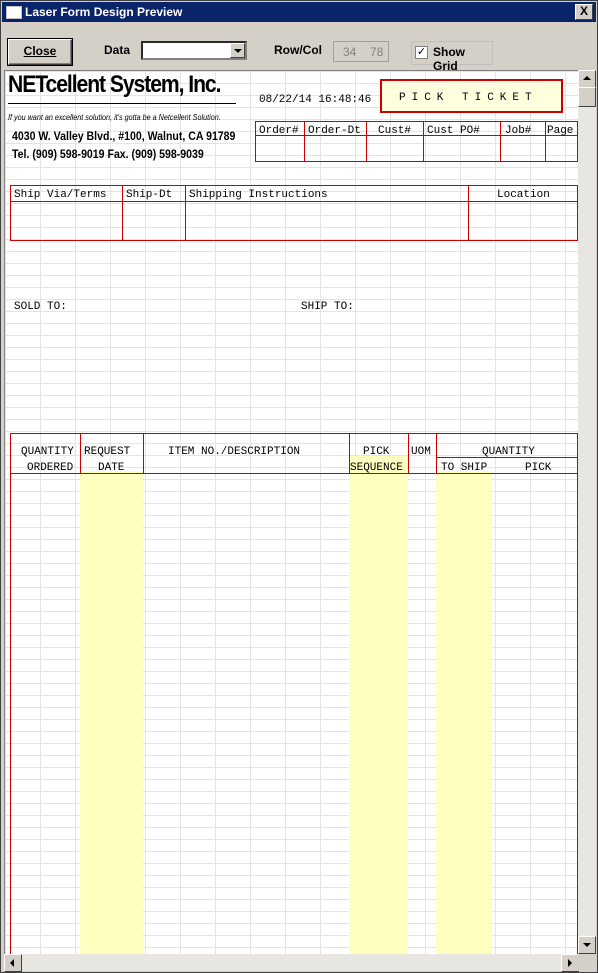  What do you see at coordinates (464, 712) in the screenshot?
I see `to-ship-column-fill` at bounding box center [464, 712].